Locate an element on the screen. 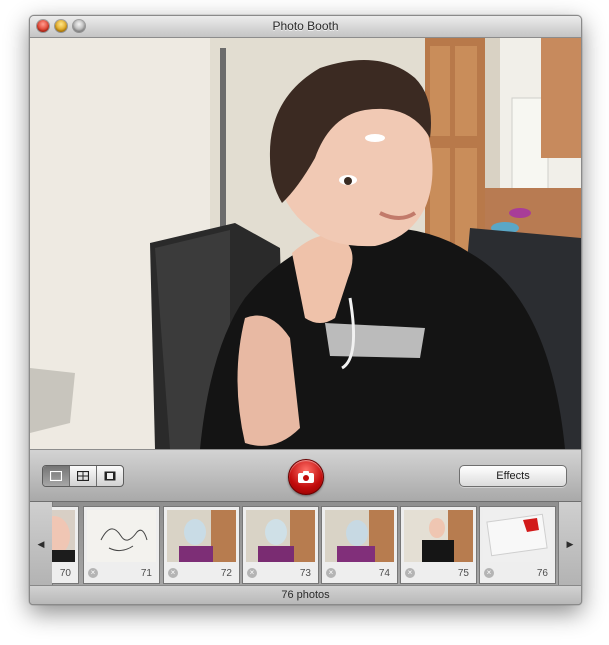 This screenshot has width=609, height=645. thumbnail-75: × 75 is located at coordinates (438, 545).